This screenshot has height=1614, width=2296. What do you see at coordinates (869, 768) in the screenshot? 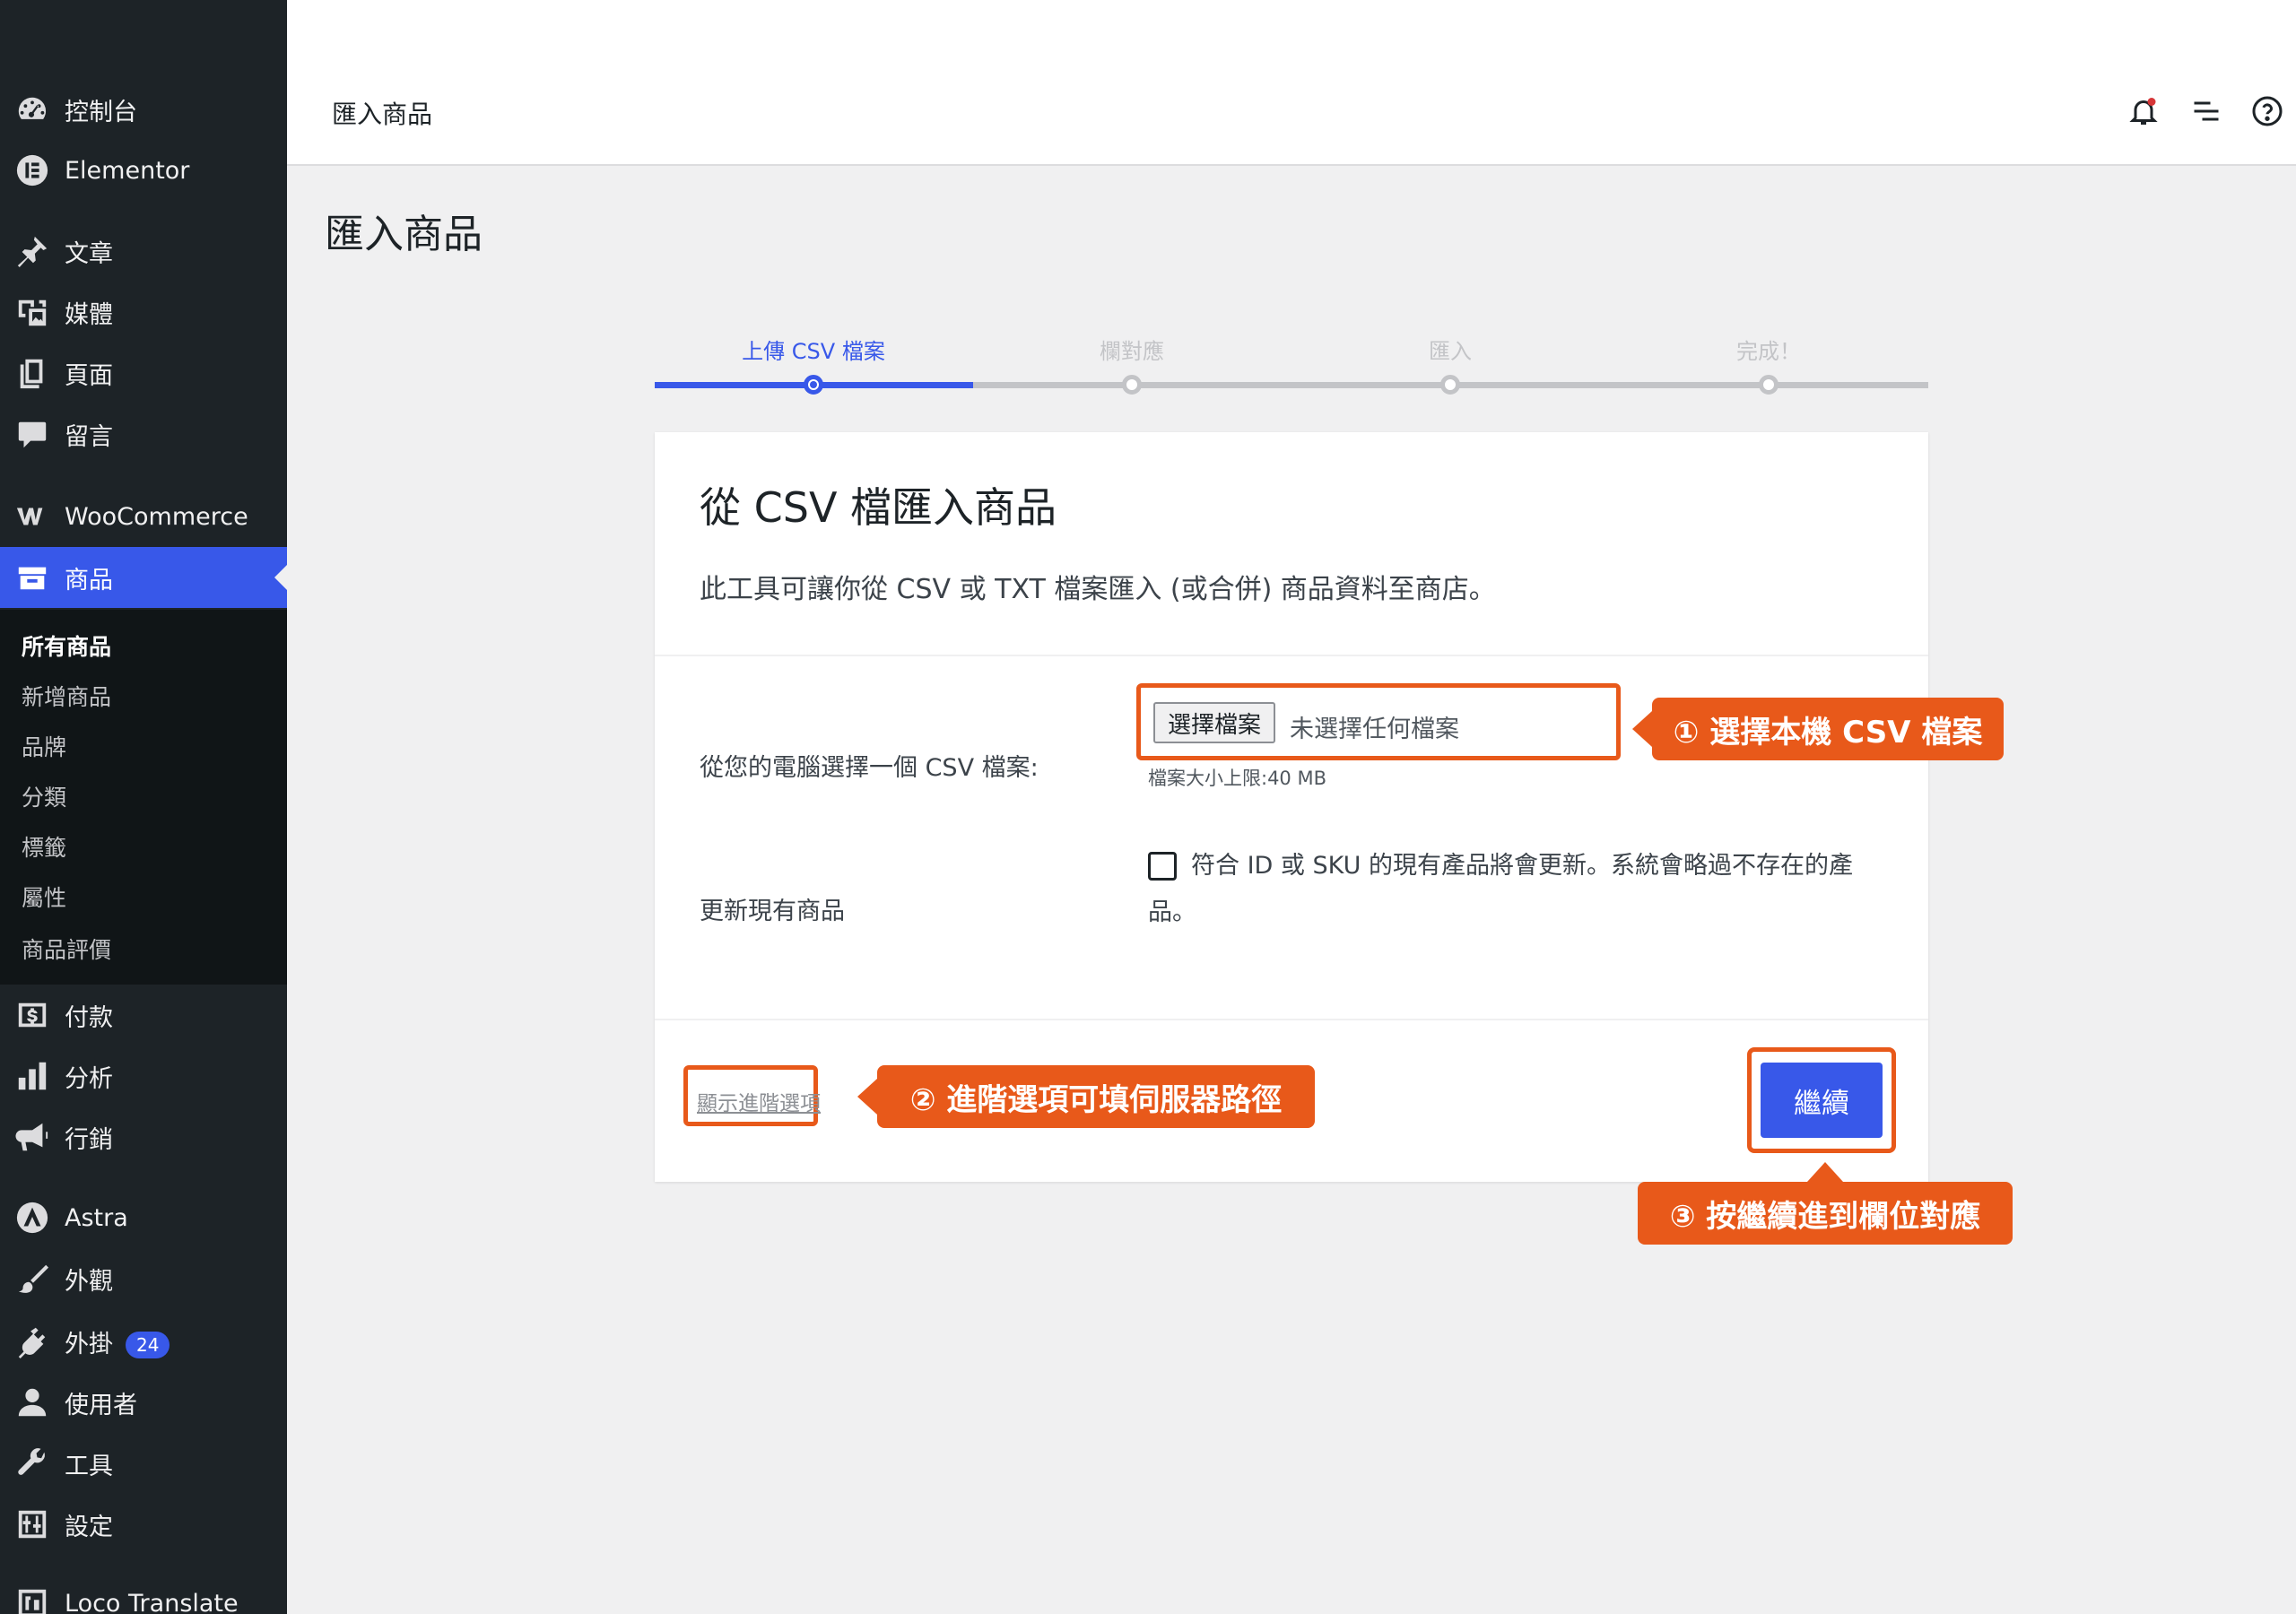
I see `file-field-label: 從您的電腦選擇一個 CSV 檔案:` at bounding box center [869, 768].